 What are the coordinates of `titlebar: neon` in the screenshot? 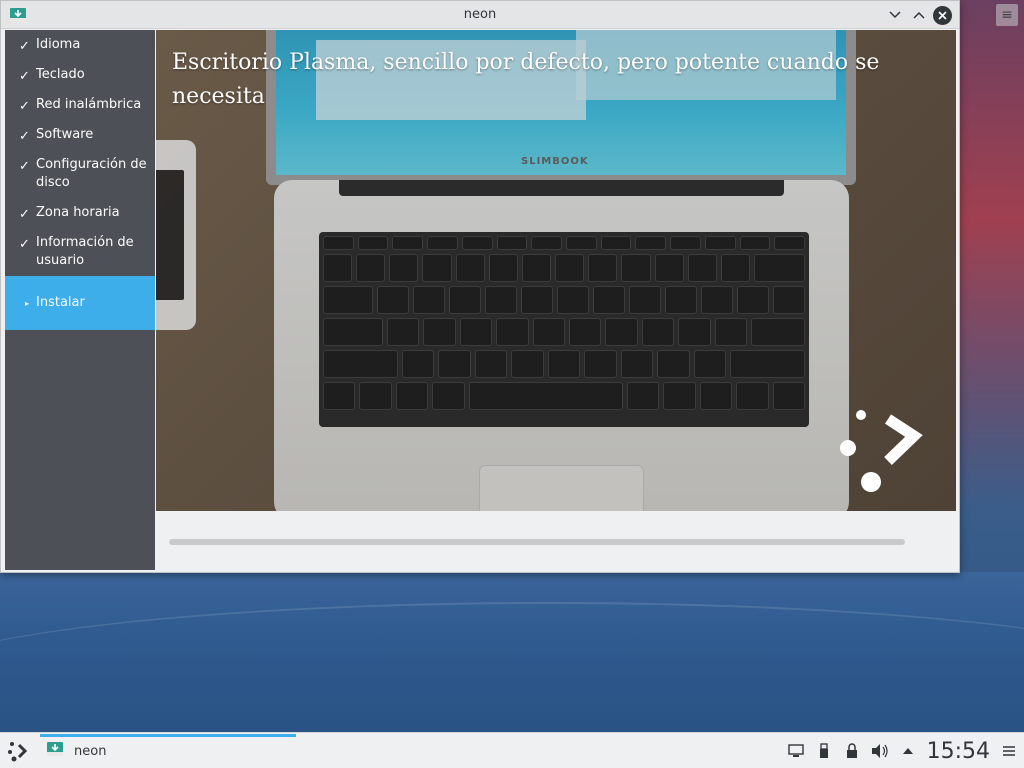 It's located at (480, 15).